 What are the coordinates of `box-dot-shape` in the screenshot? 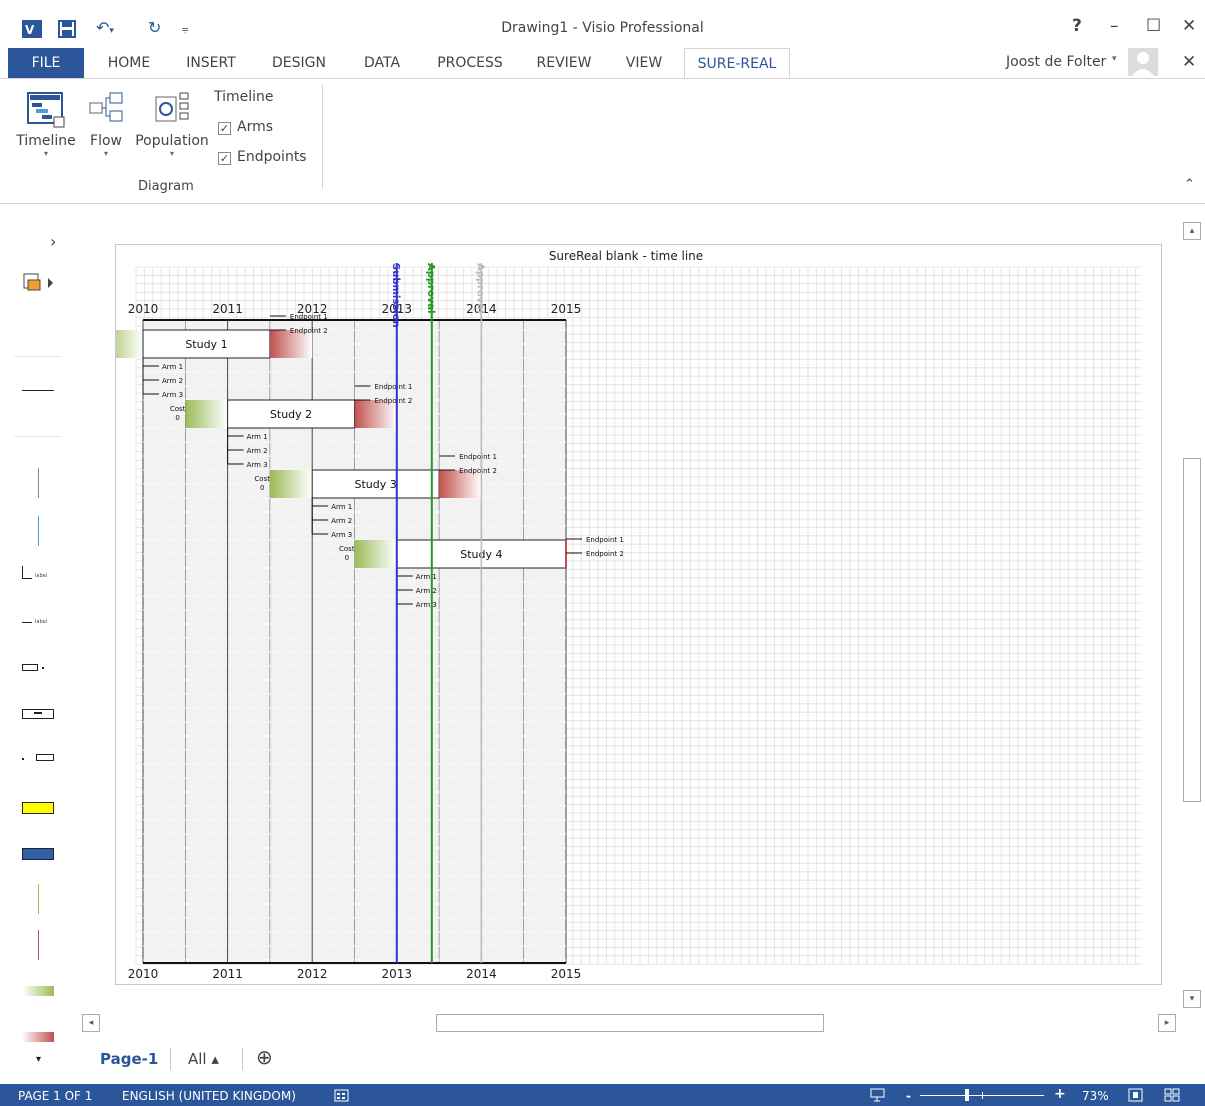 It's located at (30, 667).